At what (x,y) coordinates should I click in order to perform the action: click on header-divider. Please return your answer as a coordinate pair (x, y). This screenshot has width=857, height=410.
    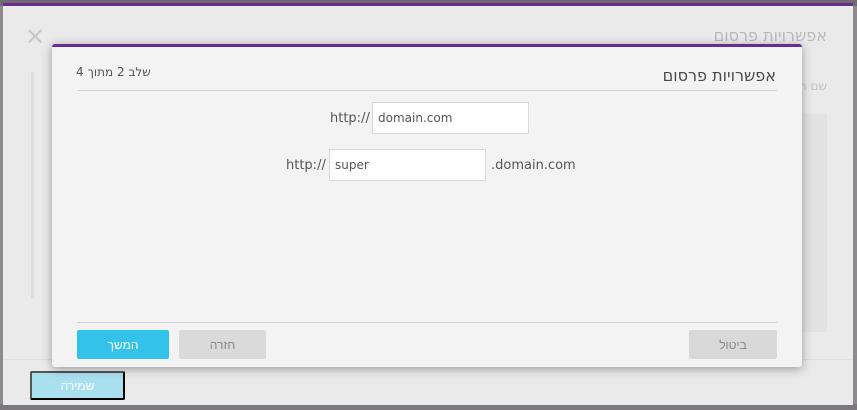
    Looking at the image, I should click on (427, 90).